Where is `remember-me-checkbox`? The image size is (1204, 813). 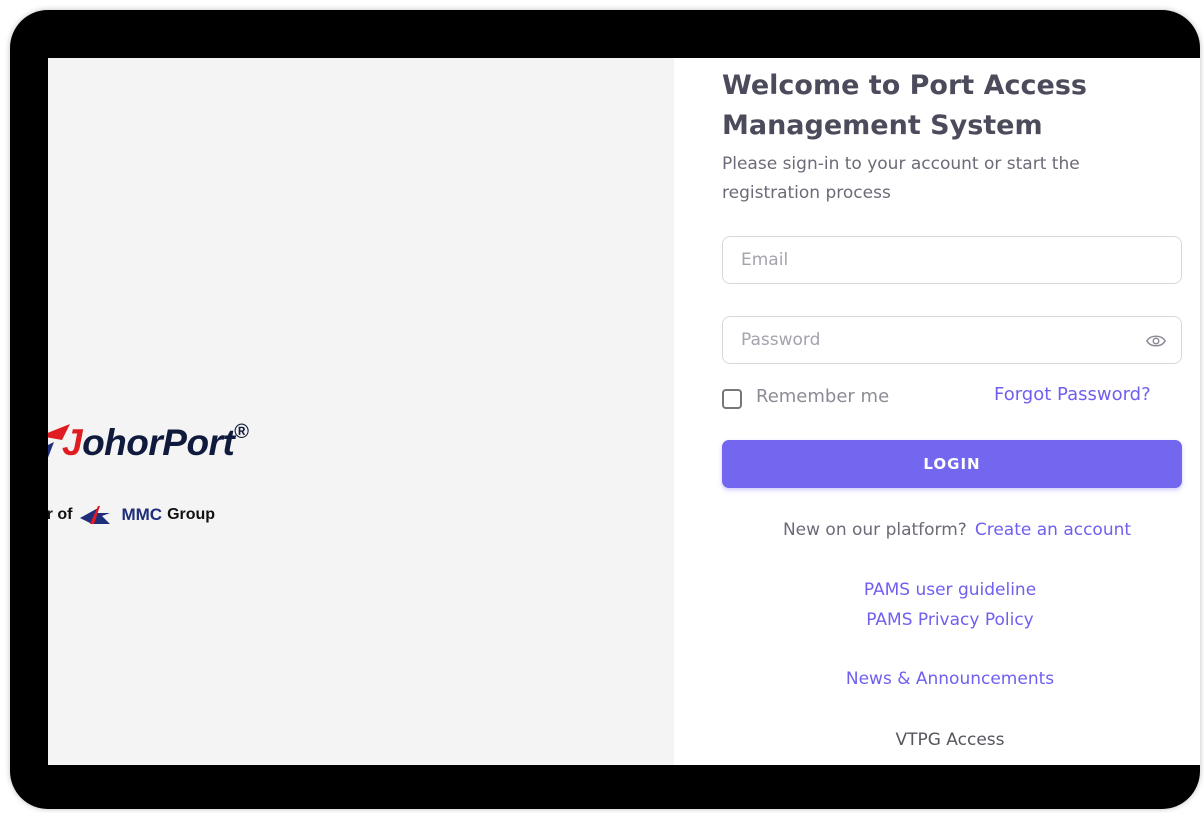
remember-me-checkbox is located at coordinates (732, 399).